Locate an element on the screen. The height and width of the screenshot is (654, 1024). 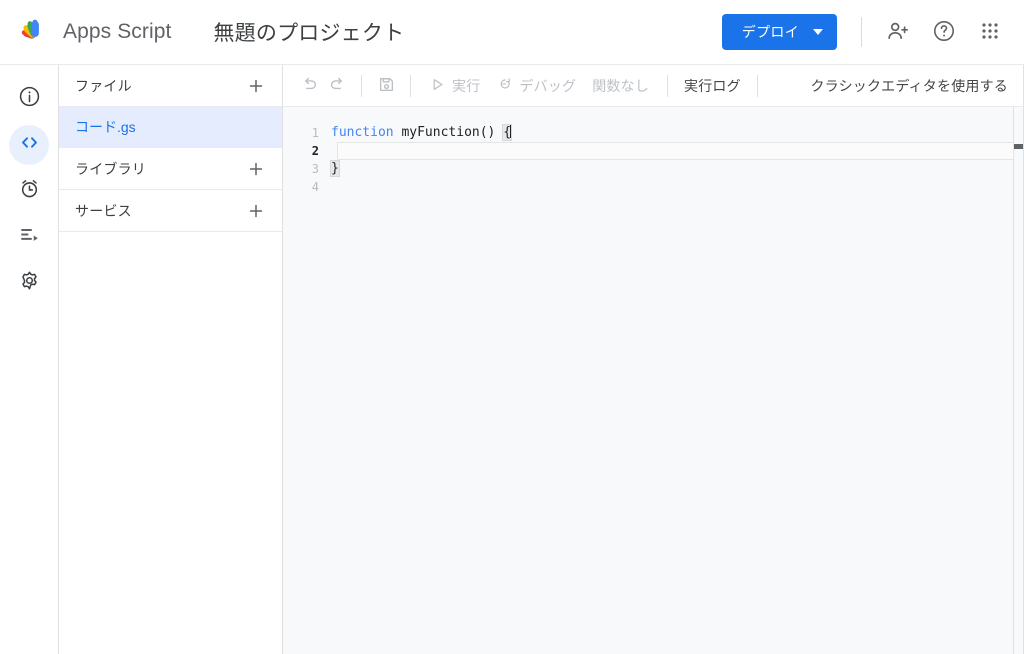
app-header: Apps Script 無題のプロジェクト デプロイ is located at coordinates (512, 32).